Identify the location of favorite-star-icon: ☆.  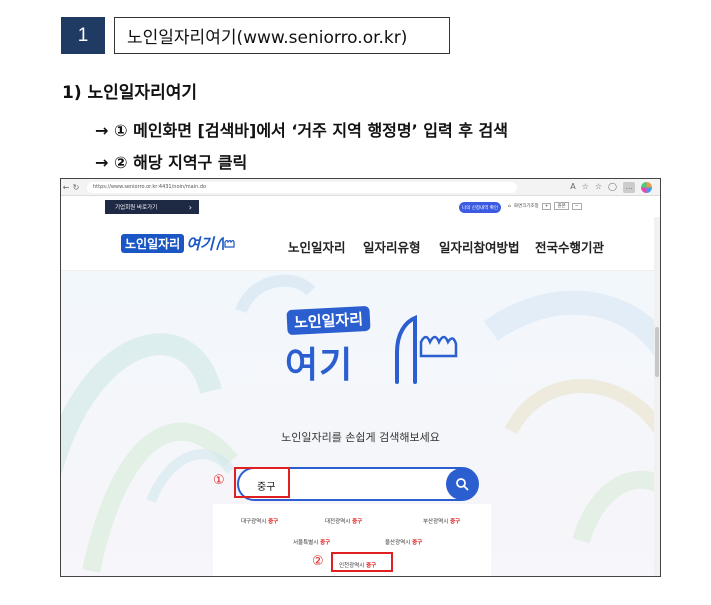
(585, 187).